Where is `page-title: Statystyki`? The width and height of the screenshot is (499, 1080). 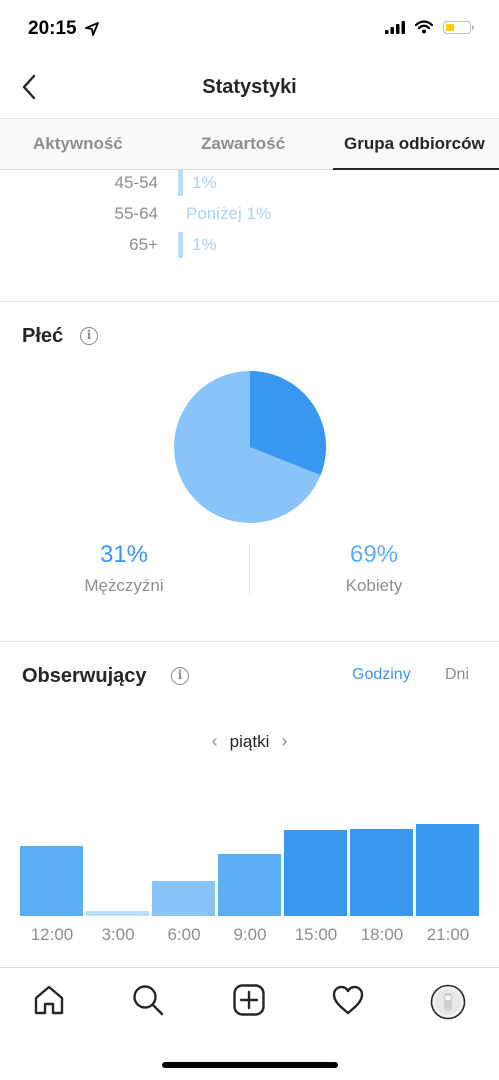 page-title: Statystyki is located at coordinates (249, 87).